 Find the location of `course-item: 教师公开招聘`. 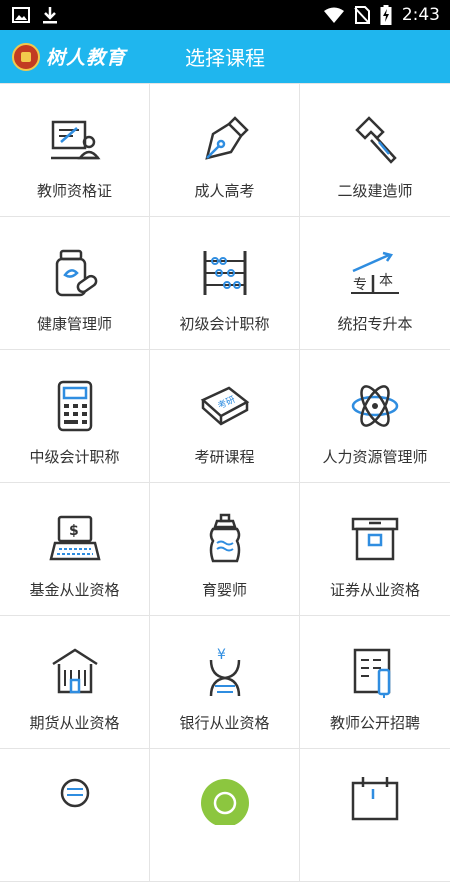

course-item: 教师公开招聘 is located at coordinates (375, 682).